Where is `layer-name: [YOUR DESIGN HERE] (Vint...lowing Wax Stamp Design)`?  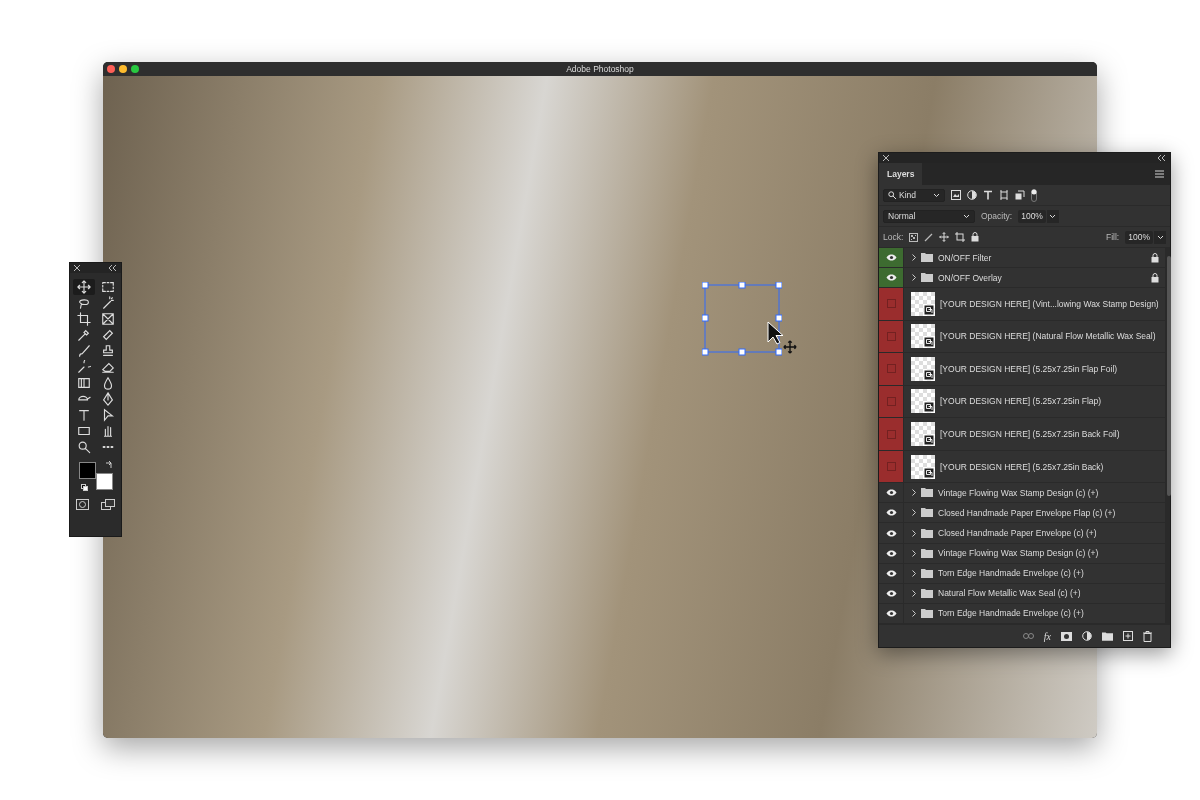 layer-name: [YOUR DESIGN HERE] (Vint...lowing Wax Stamp Design) is located at coordinates (1049, 303).